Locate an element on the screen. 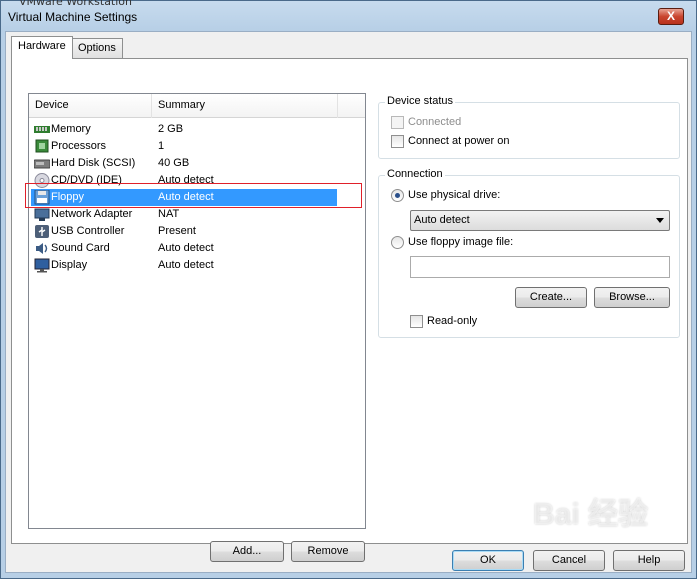 The height and width of the screenshot is (579, 697). network-adapter-icon is located at coordinates (42, 214).